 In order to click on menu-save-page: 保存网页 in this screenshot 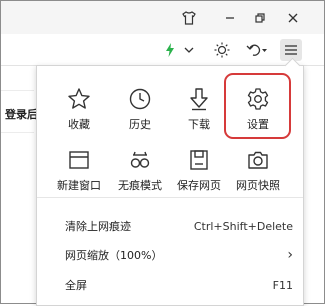, I will do `click(199, 172)`.